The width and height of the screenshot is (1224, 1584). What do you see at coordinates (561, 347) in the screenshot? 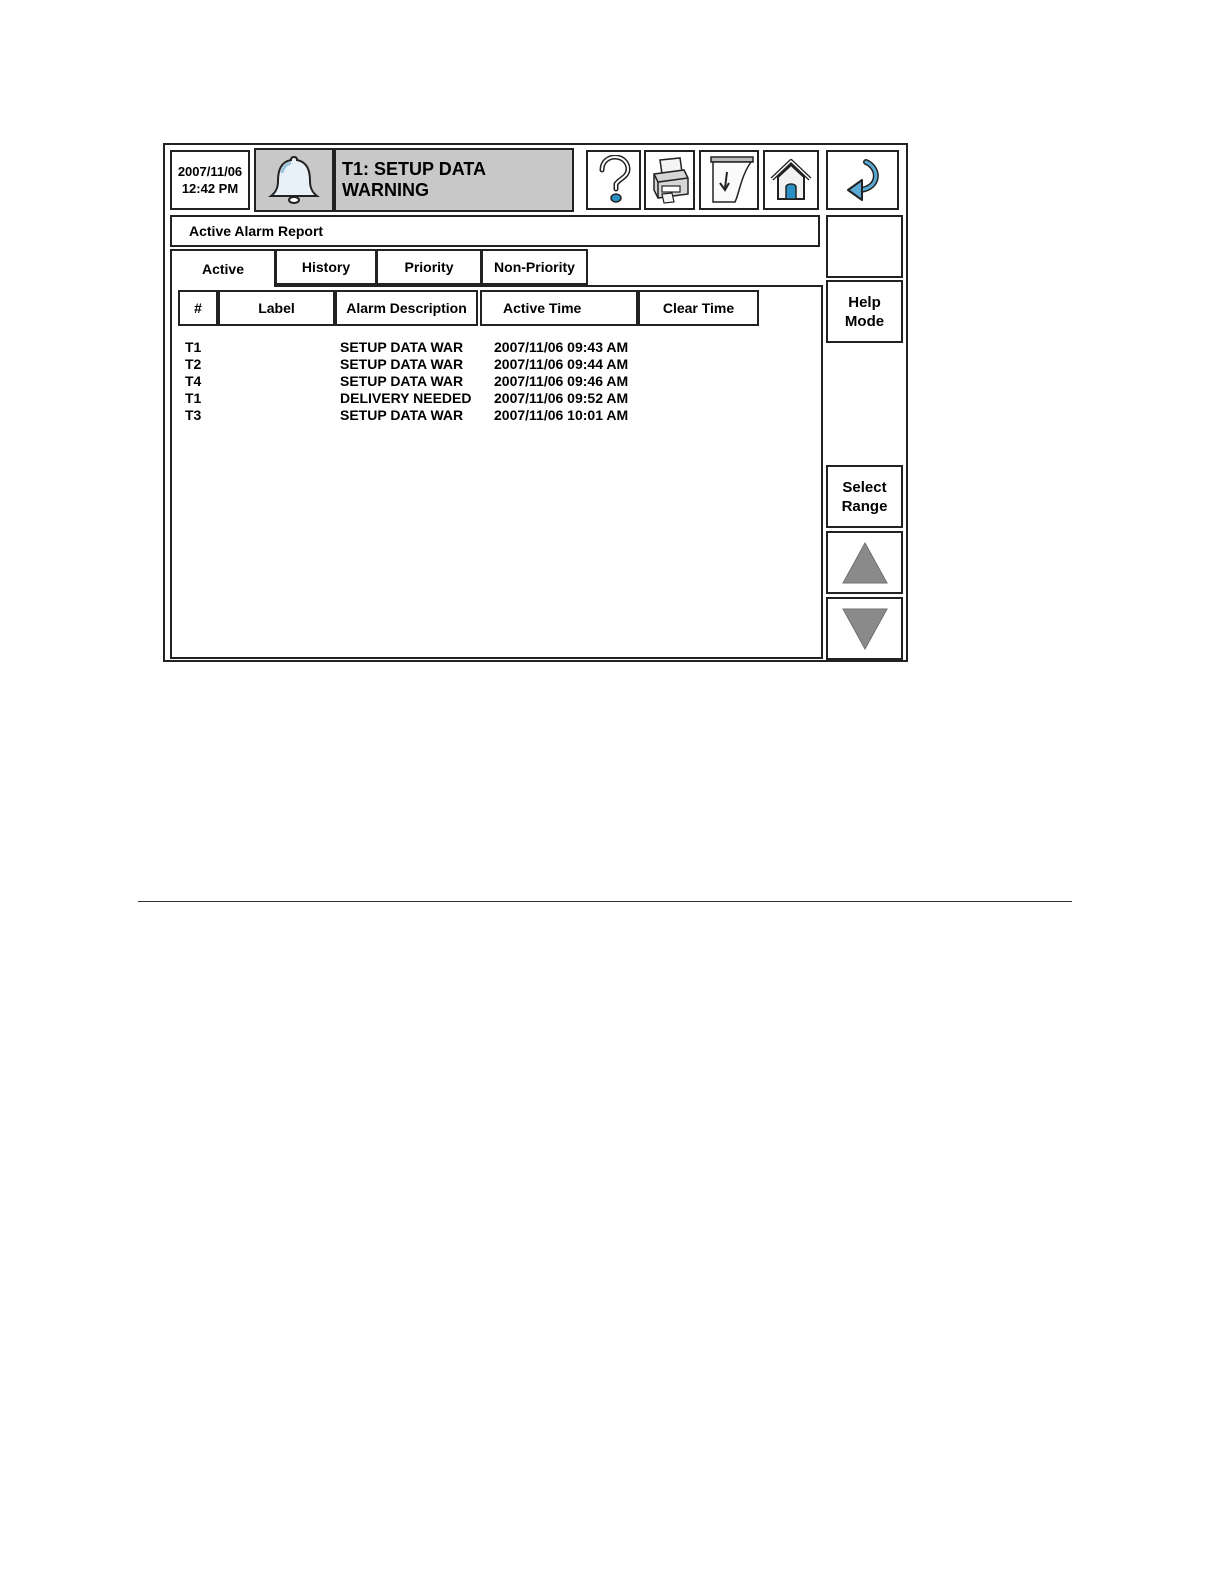
I see `row-1-active-time: 2007/11/06 09:43 AM` at bounding box center [561, 347].